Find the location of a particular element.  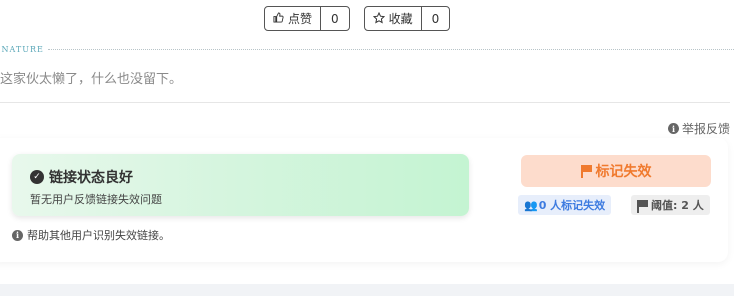

favorite-label-wrap: 收藏 is located at coordinates (393, 18).